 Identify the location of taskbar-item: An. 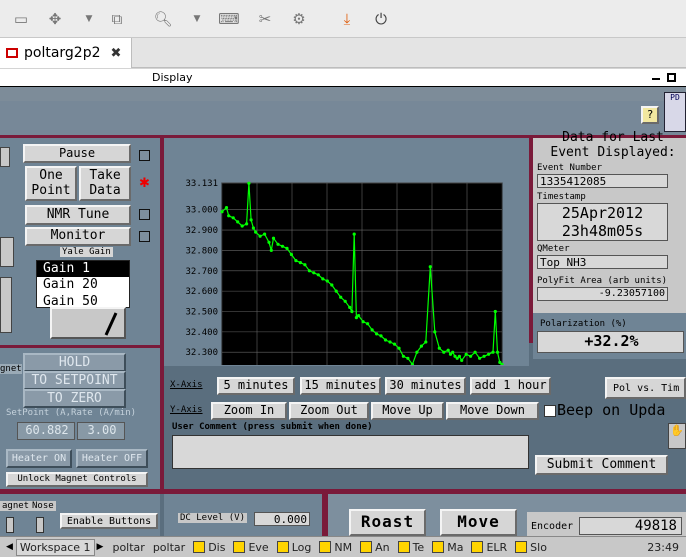
(375, 547).